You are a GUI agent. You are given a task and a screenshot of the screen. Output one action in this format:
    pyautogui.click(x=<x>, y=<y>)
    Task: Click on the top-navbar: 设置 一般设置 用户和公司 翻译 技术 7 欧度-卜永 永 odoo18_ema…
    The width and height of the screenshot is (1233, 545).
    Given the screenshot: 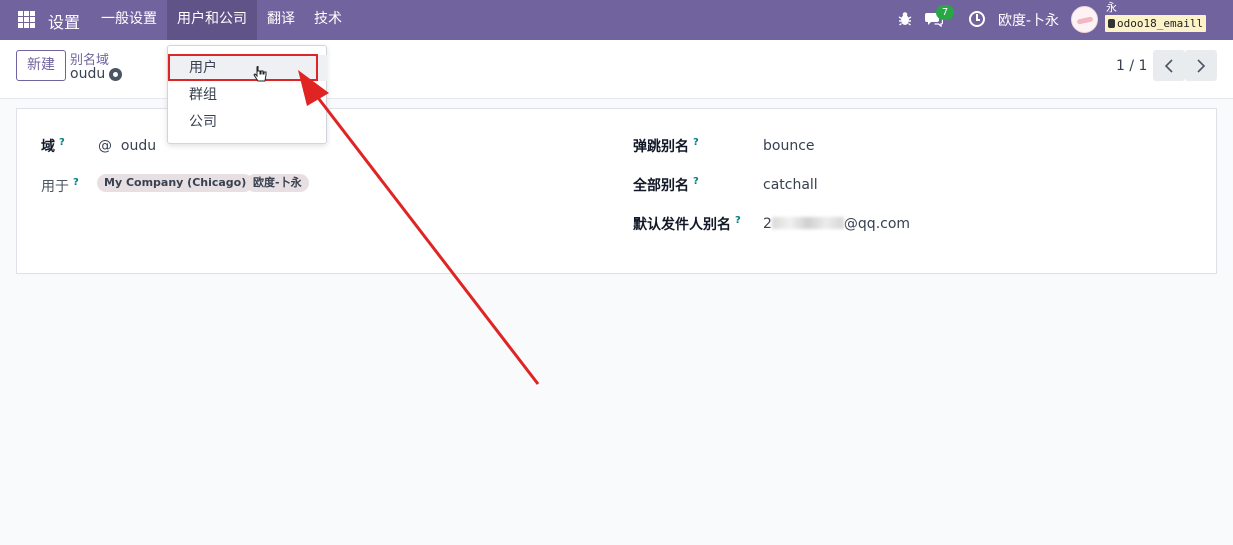 What is the action you would take?
    pyautogui.click(x=616, y=20)
    